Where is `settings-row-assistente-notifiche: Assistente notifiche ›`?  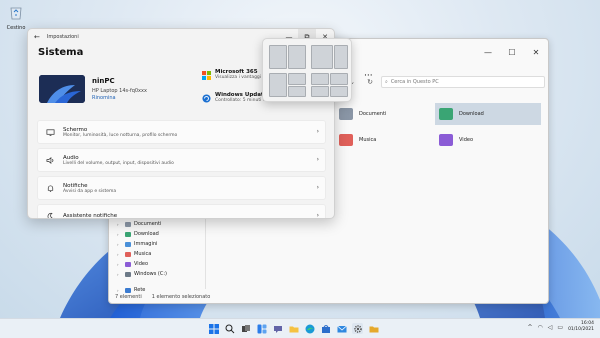 settings-row-assistente-notifiche: Assistente notifiche › is located at coordinates (181, 211).